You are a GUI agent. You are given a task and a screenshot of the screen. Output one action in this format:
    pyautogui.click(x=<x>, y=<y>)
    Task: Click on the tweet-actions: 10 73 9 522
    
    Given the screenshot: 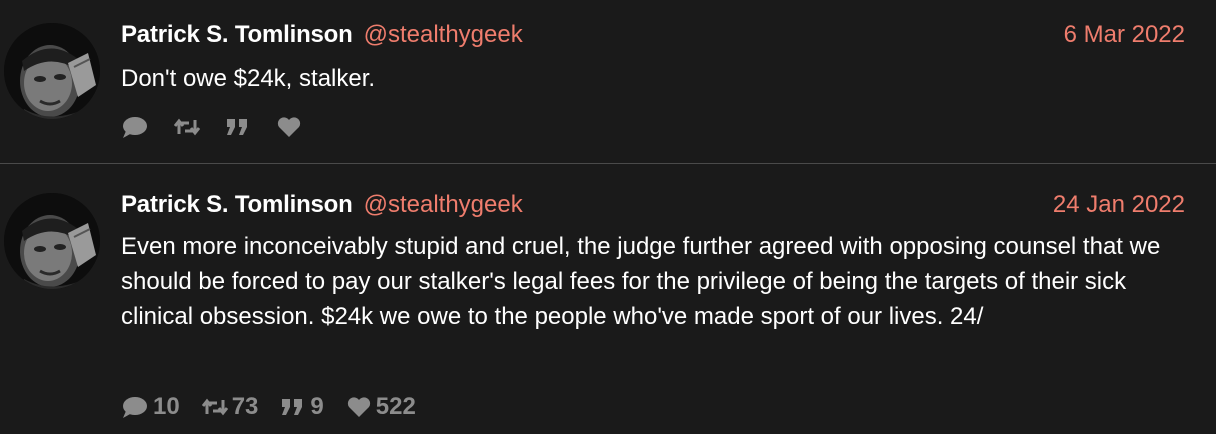 What is the action you would take?
    pyautogui.click(x=279, y=407)
    